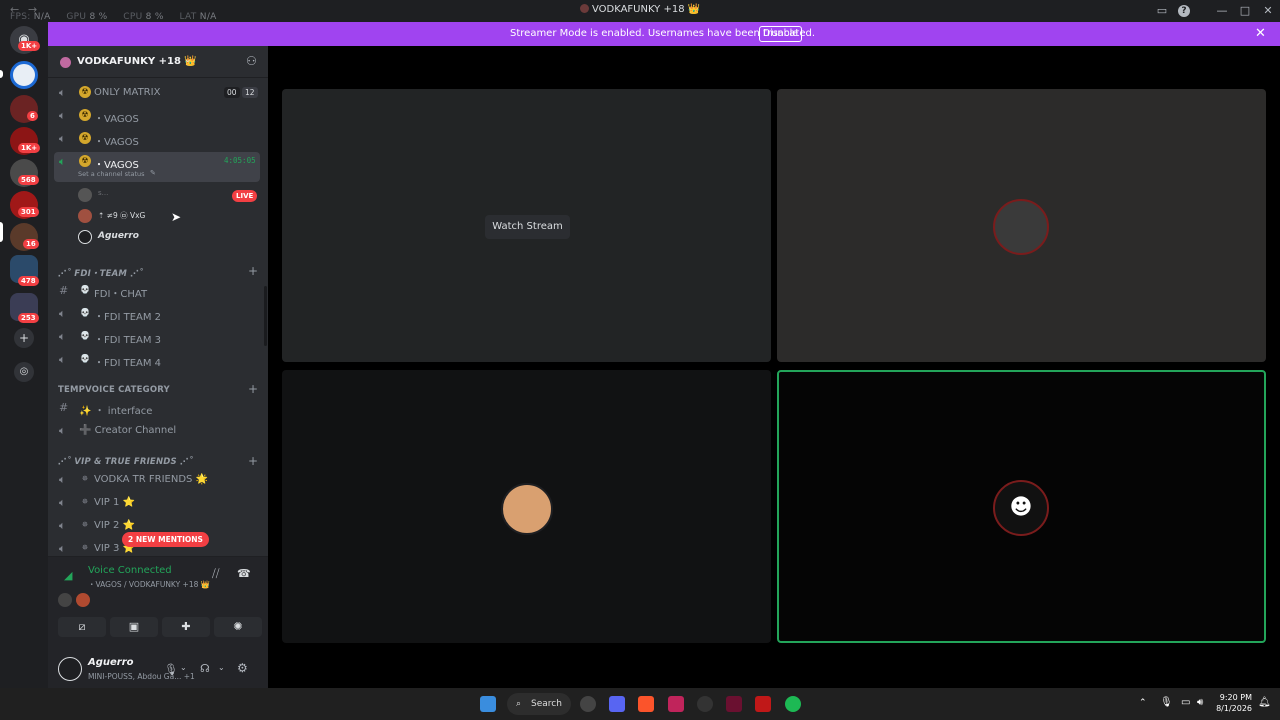  What do you see at coordinates (82, 627) in the screenshot?
I see `camera-off-button: ⧄` at bounding box center [82, 627].